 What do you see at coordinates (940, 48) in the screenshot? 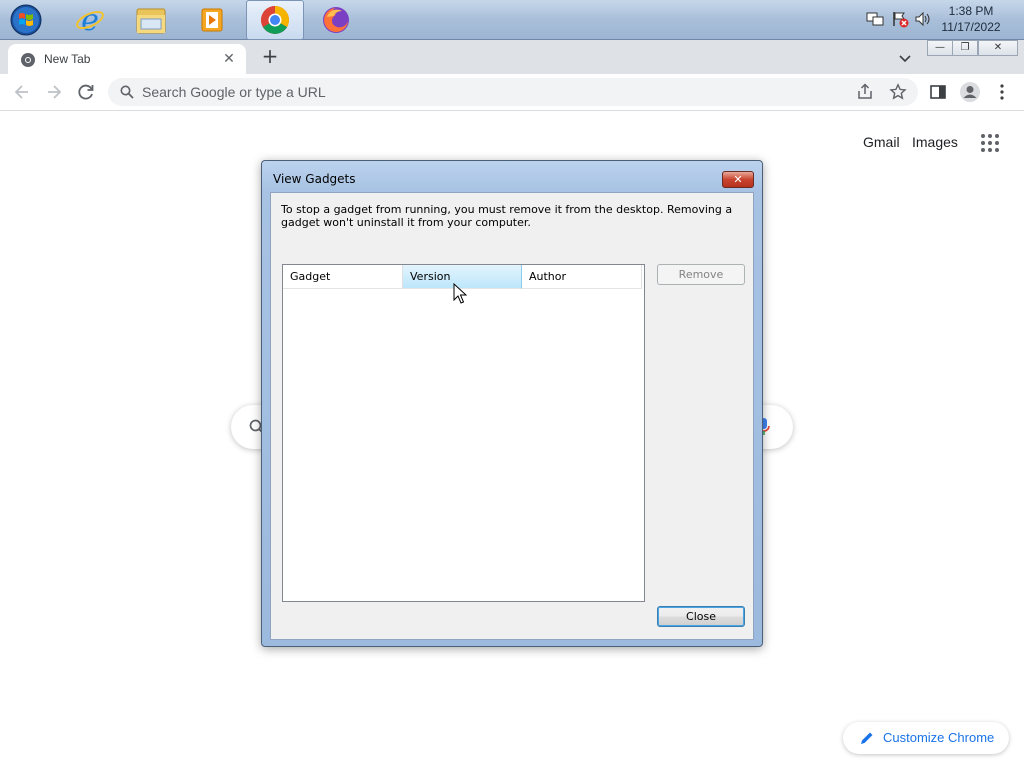
I see `minimize-button: —` at bounding box center [940, 48].